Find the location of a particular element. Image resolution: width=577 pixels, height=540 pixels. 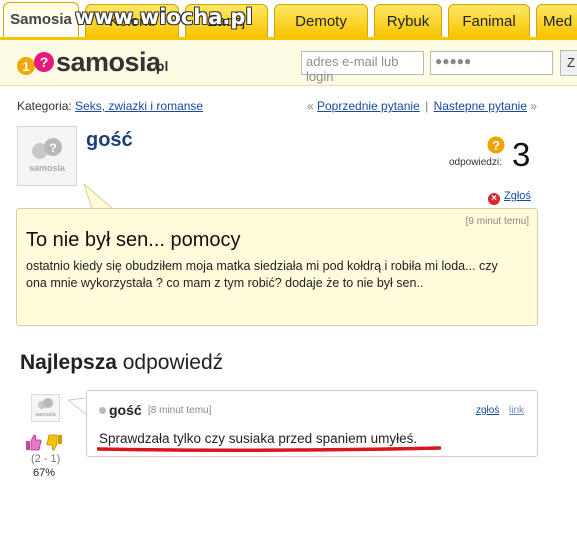

answer-permalink: link is located at coordinates (516, 410).